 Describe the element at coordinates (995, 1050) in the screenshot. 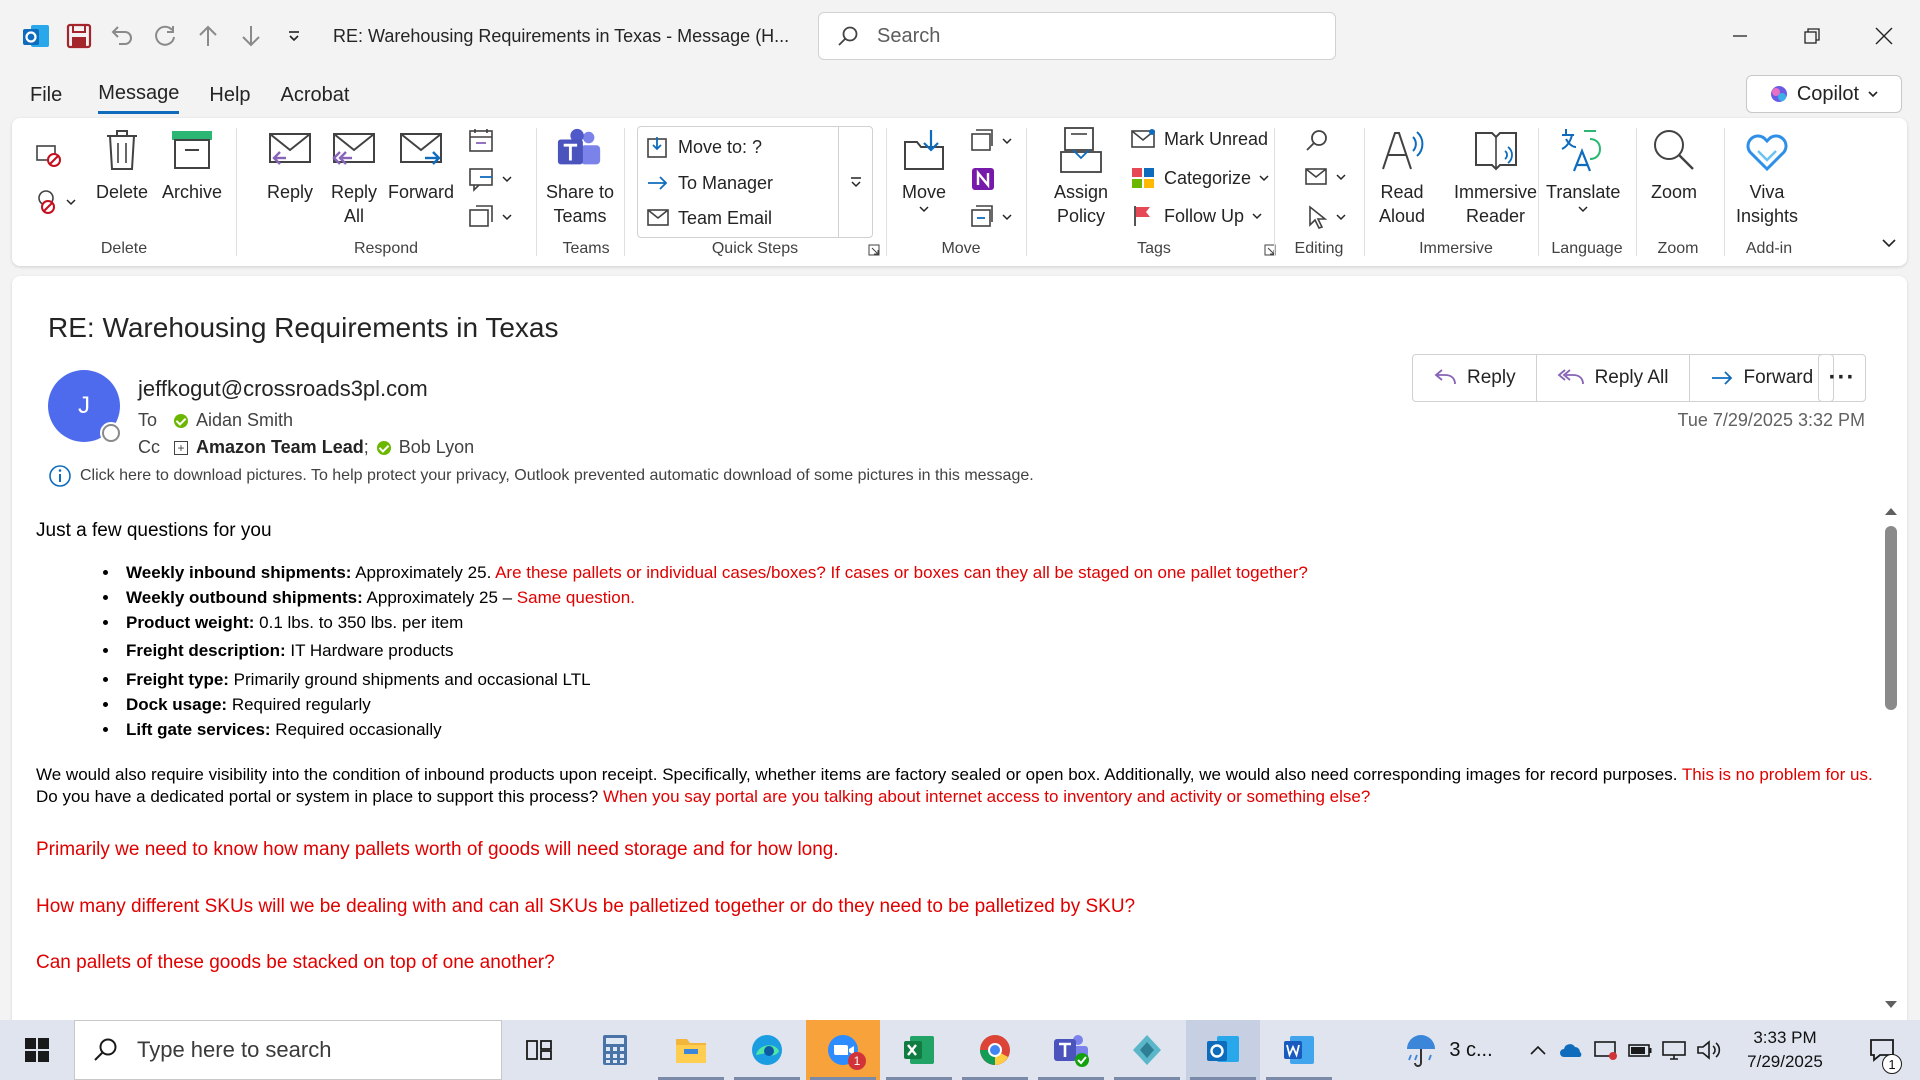

I see `taskbar-chrome` at that location.